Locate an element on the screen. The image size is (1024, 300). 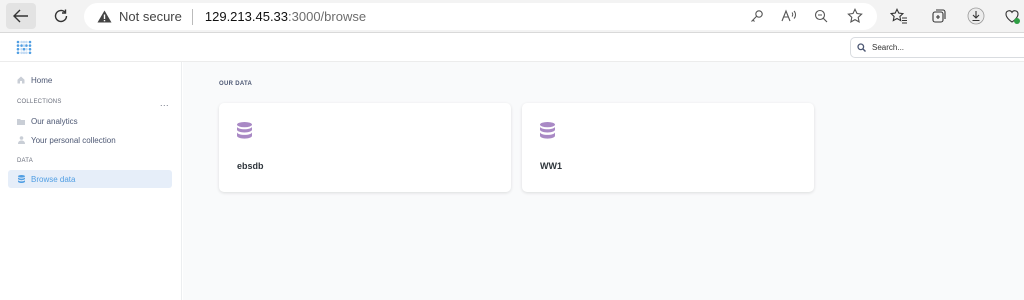
sidebar-item-home: Home is located at coordinates (90, 80).